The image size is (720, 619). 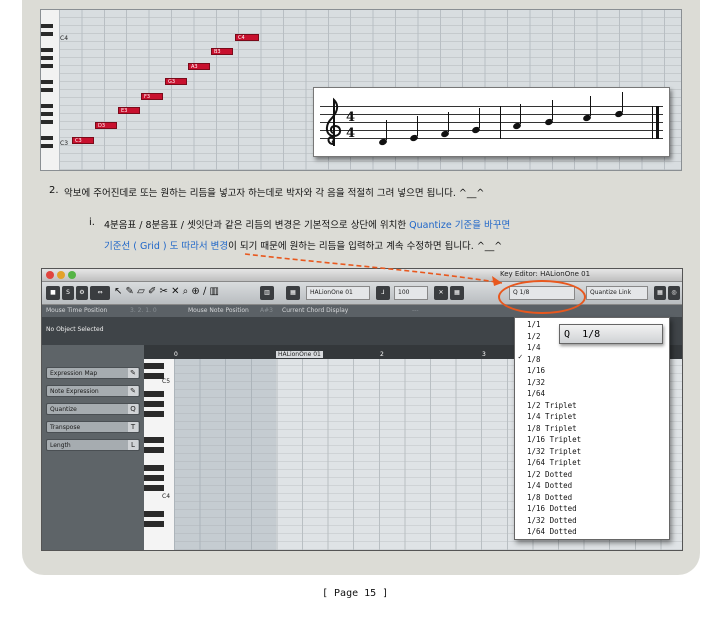 I want to click on midi-note: B3, so click(x=222, y=51).